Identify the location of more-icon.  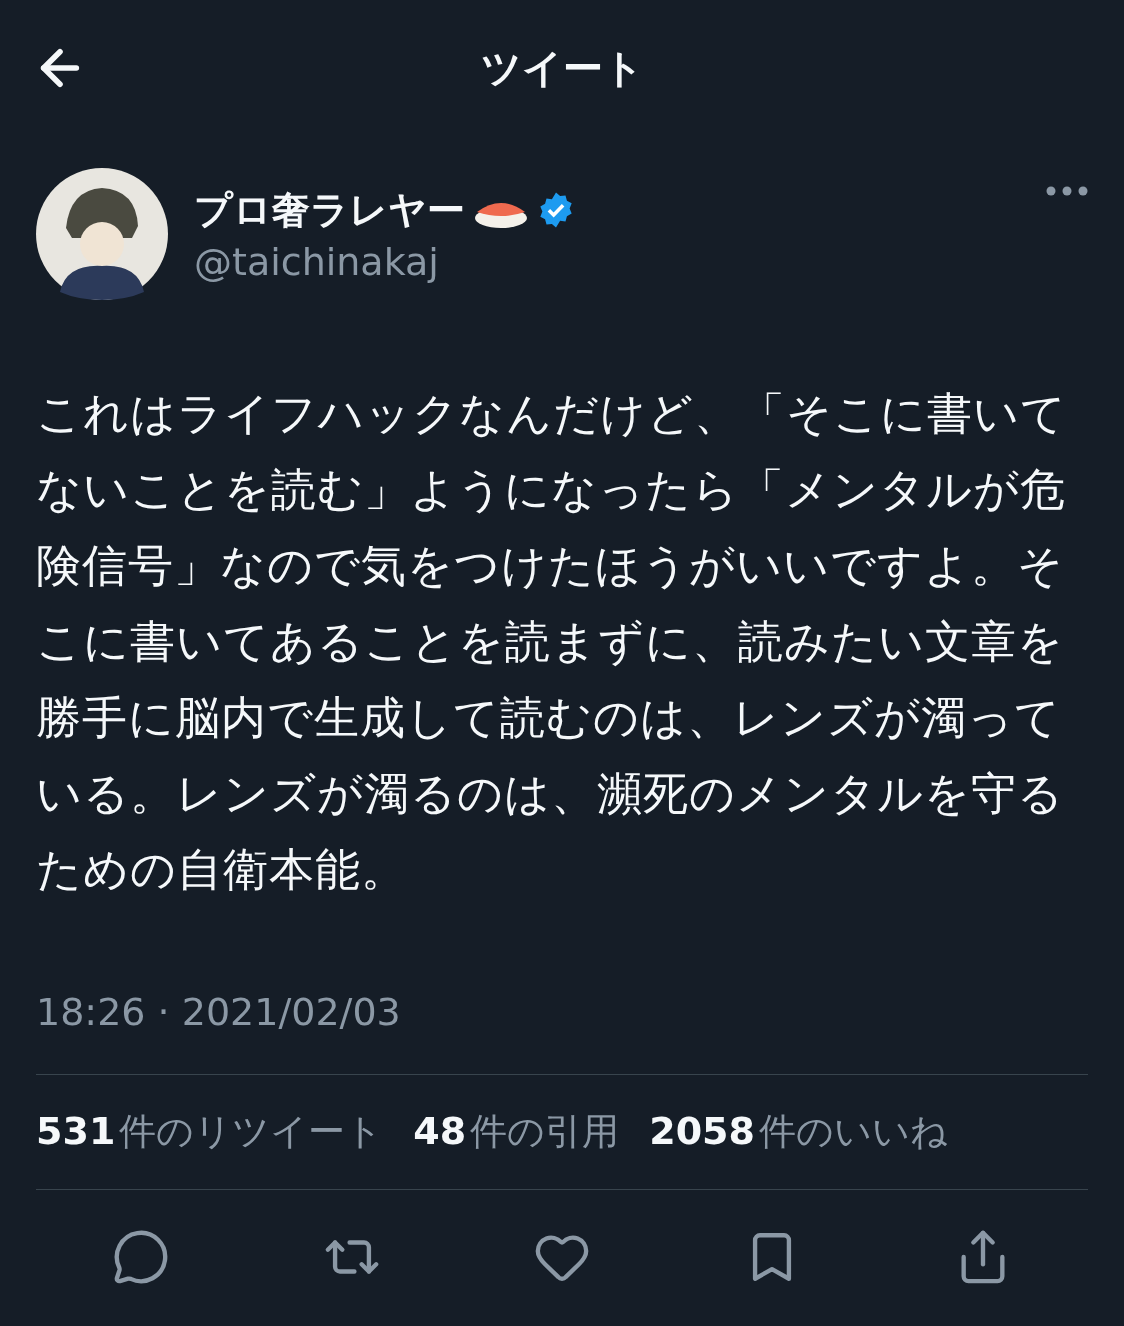
(1067, 191).